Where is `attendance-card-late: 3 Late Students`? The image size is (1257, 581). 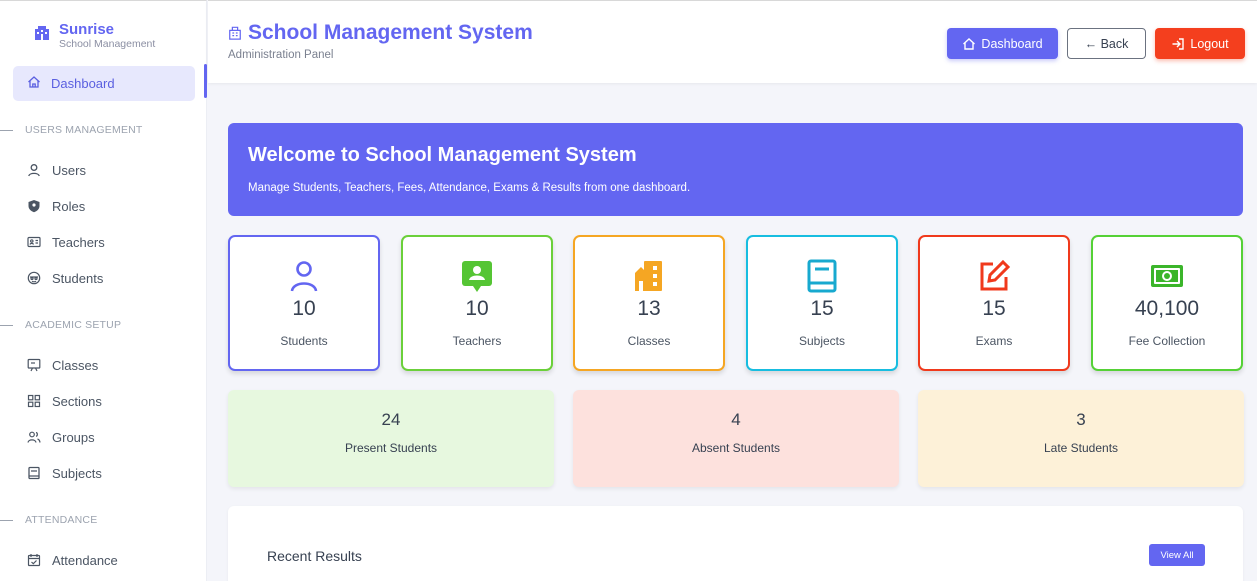
attendance-card-late: 3 Late Students is located at coordinates (1081, 438).